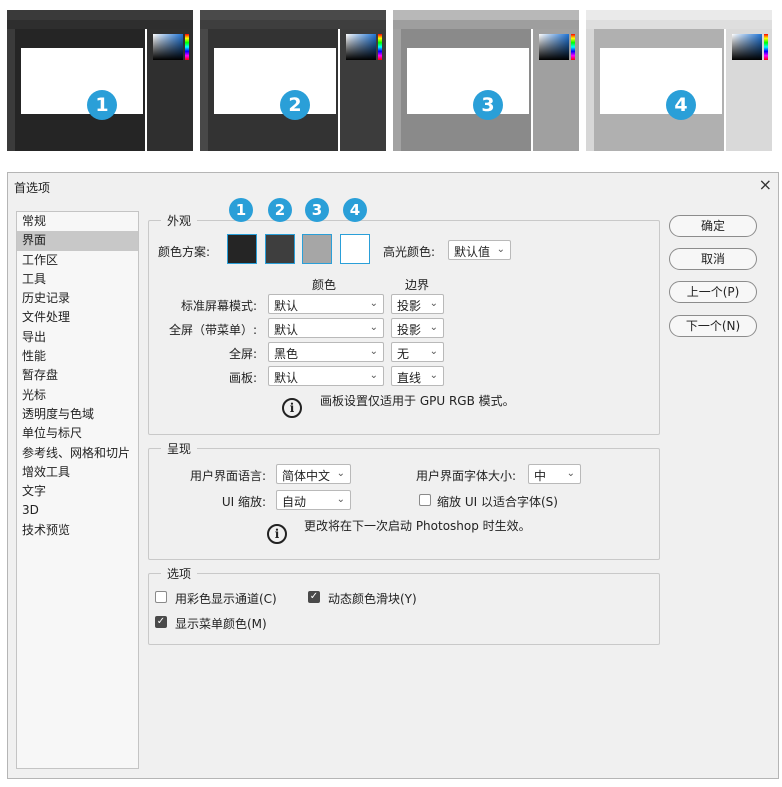  I want to click on highlight-color-select: 默认值 ⌄, so click(479, 250).